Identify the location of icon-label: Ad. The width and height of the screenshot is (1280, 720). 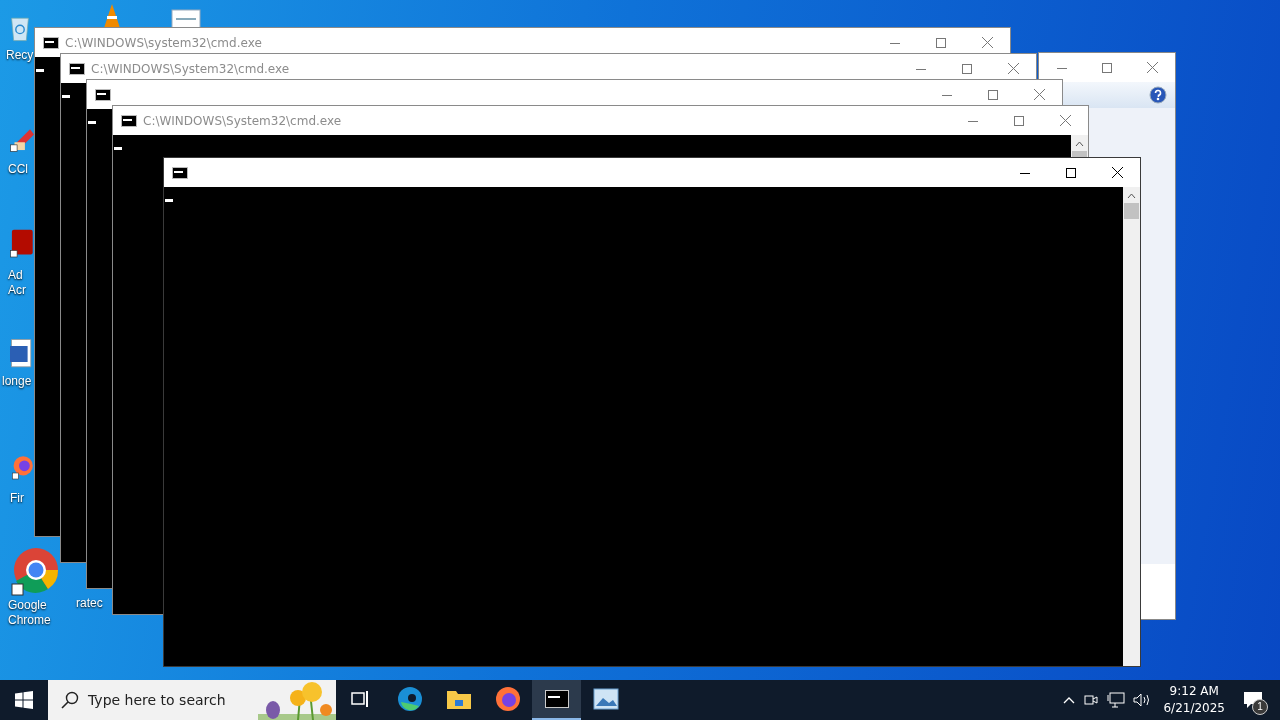
(15, 275).